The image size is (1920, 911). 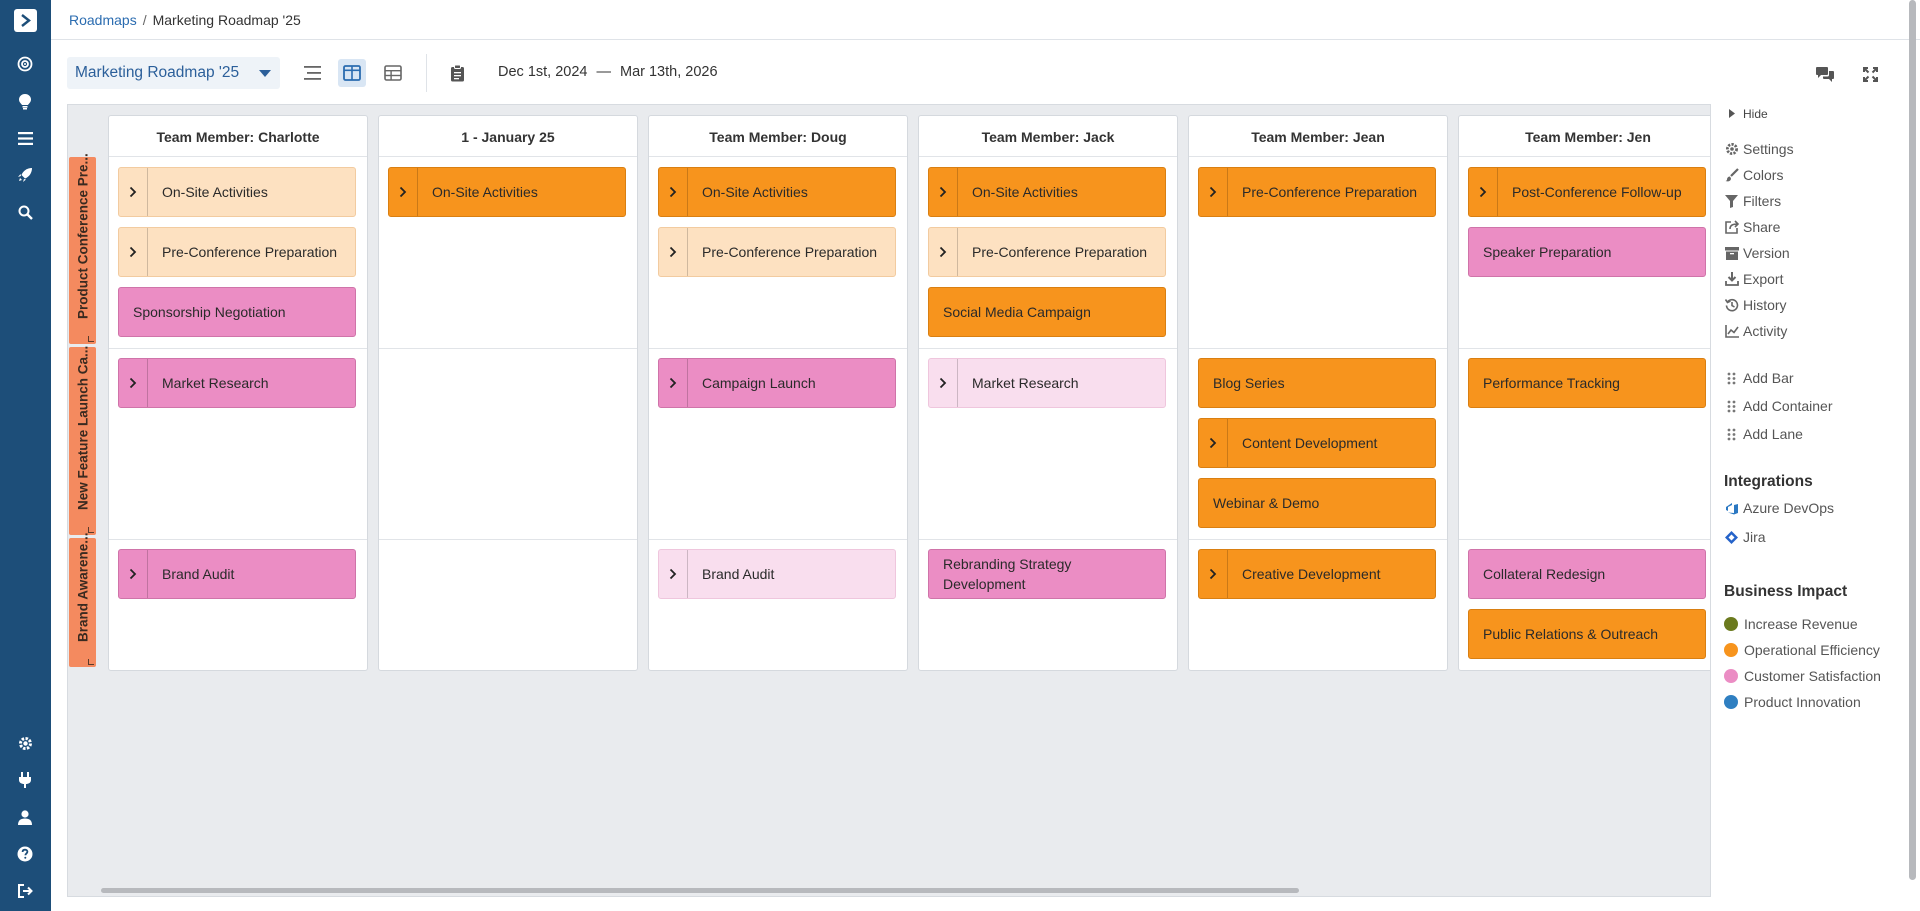 What do you see at coordinates (1779, 508) in the screenshot?
I see `azure-devops-integration: Azure DevOps` at bounding box center [1779, 508].